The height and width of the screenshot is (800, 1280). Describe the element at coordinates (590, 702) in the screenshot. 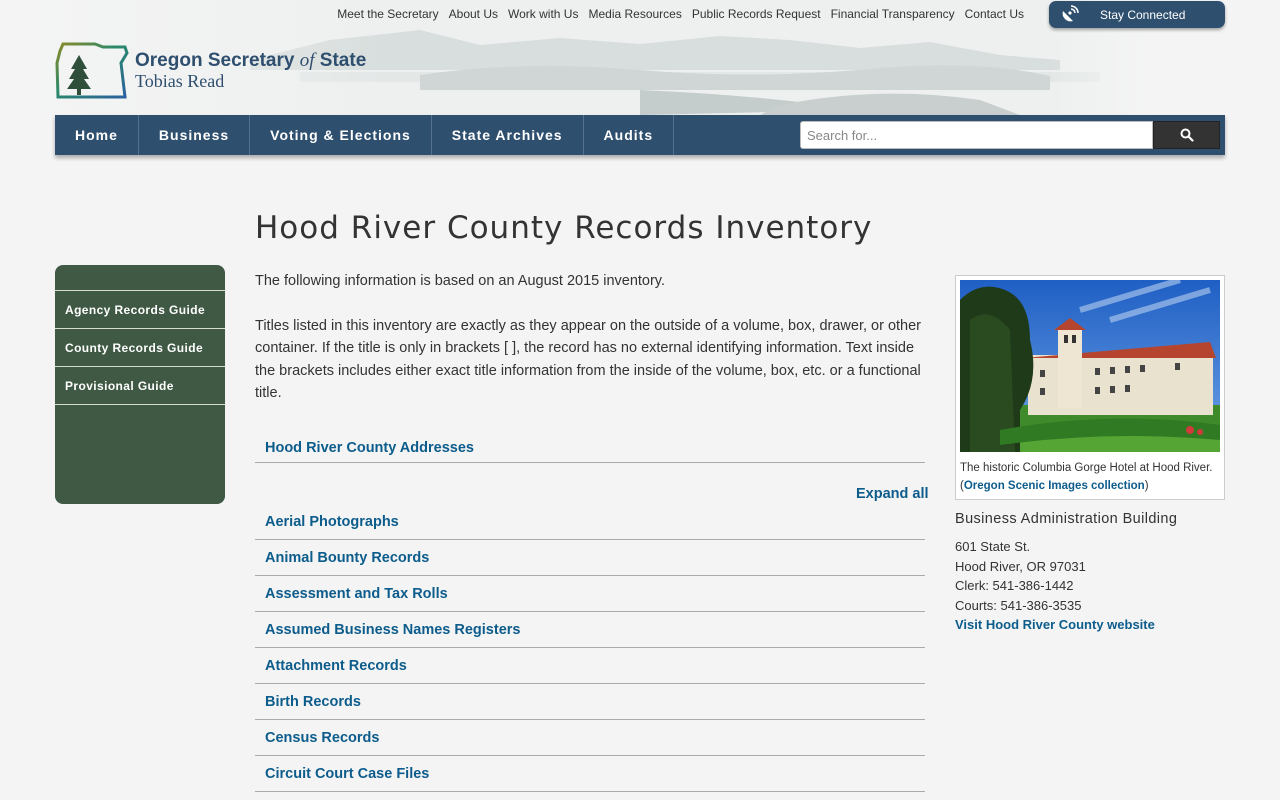

I see `list-item: Birth Records` at that location.